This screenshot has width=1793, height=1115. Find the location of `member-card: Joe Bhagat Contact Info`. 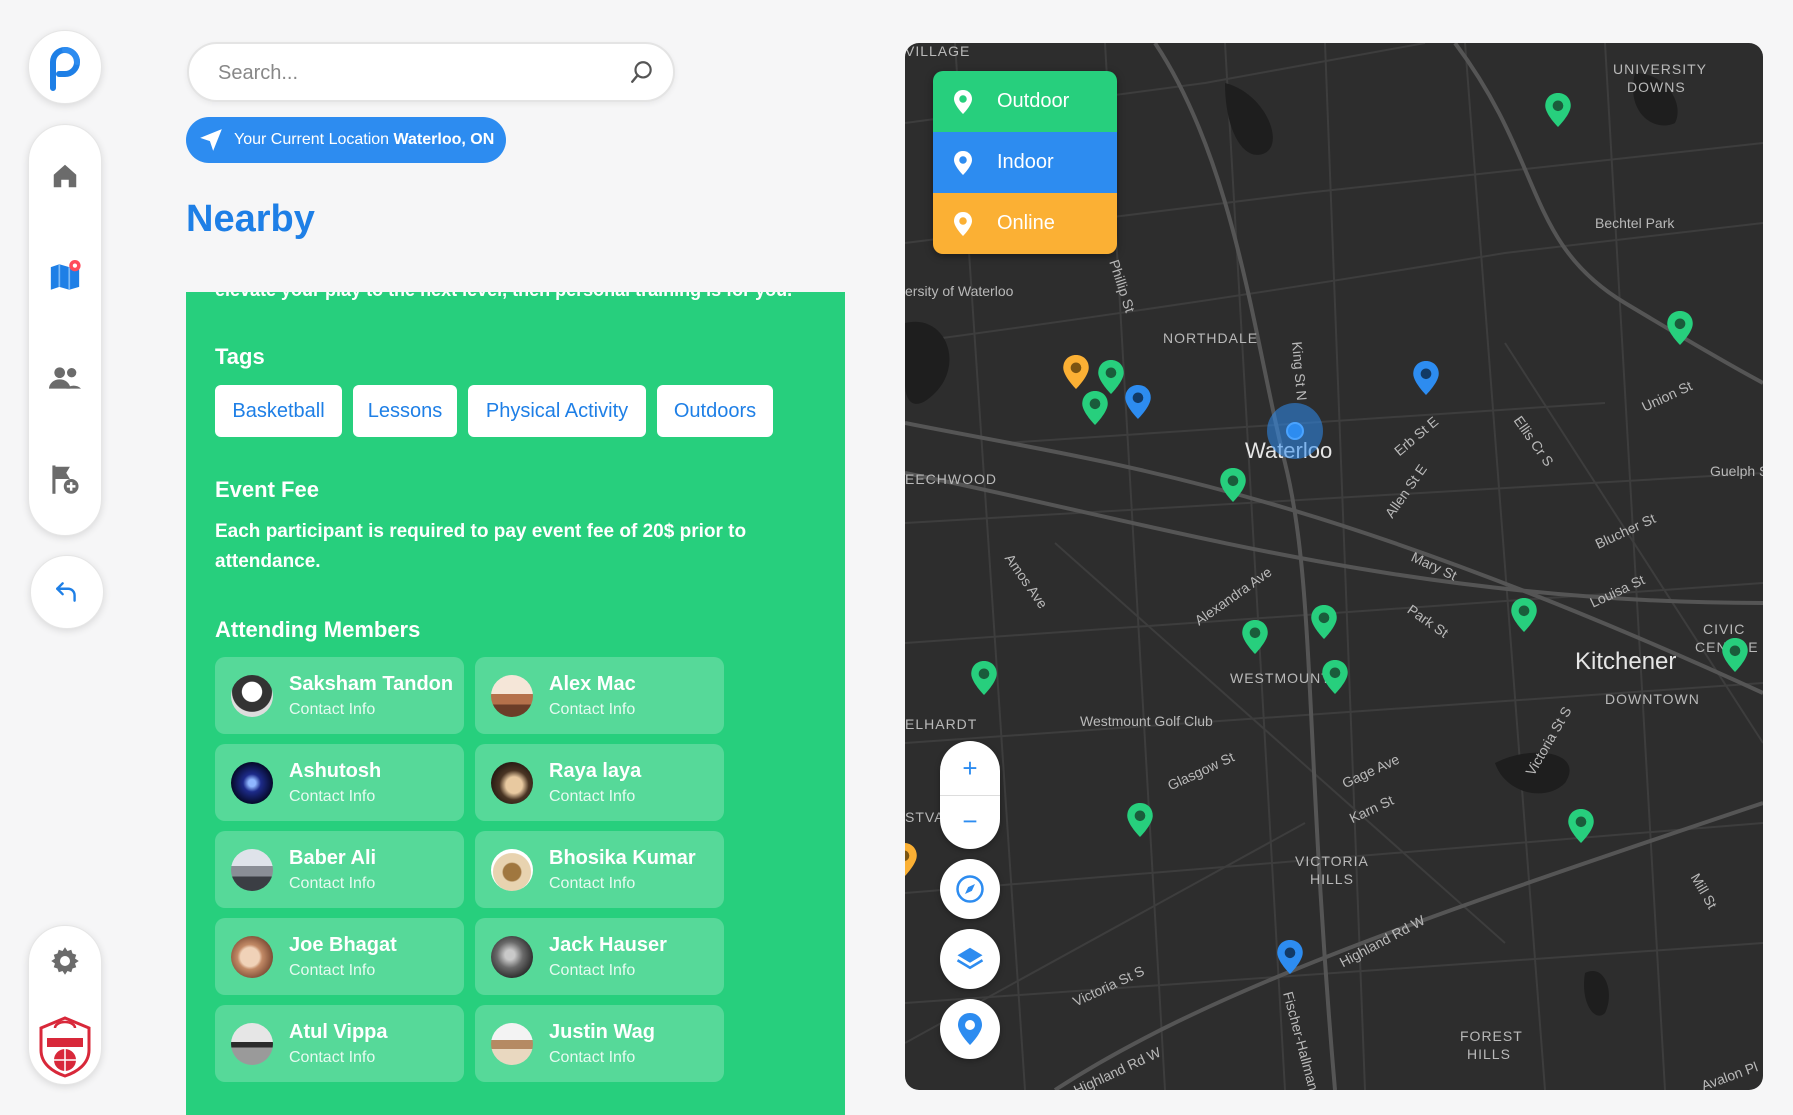

member-card: Joe Bhagat Contact Info is located at coordinates (339, 956).